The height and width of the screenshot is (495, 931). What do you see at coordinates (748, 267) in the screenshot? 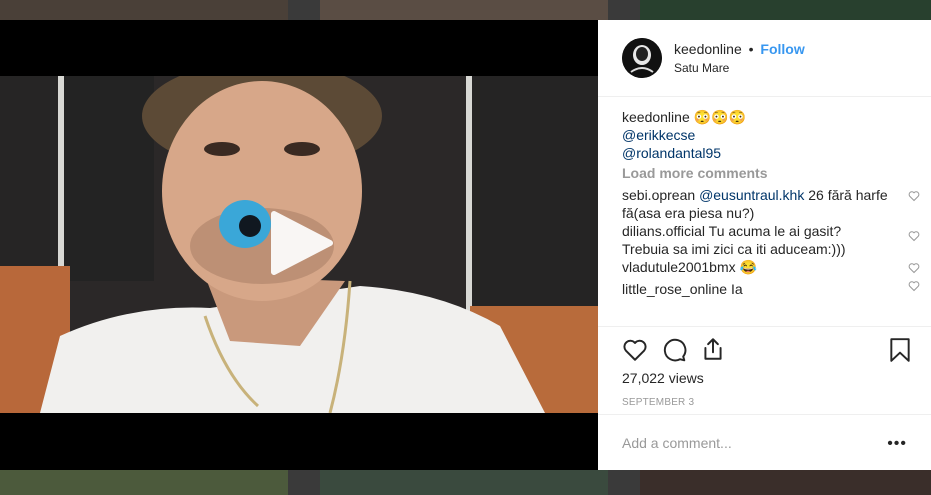
I see `comment-text: 😂` at bounding box center [748, 267].